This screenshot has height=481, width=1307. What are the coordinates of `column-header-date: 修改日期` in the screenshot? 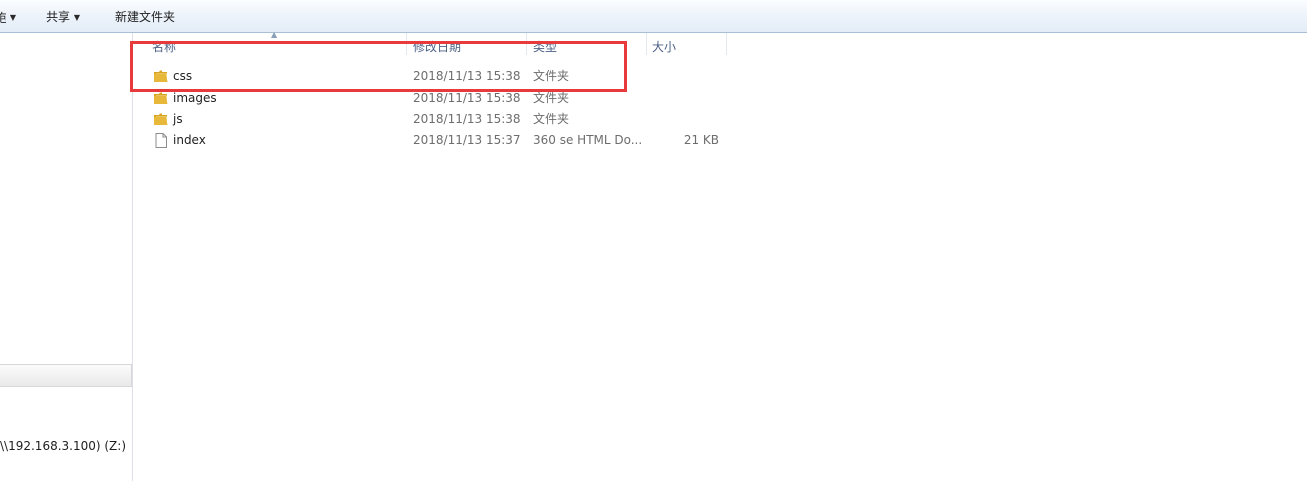 It's located at (437, 46).